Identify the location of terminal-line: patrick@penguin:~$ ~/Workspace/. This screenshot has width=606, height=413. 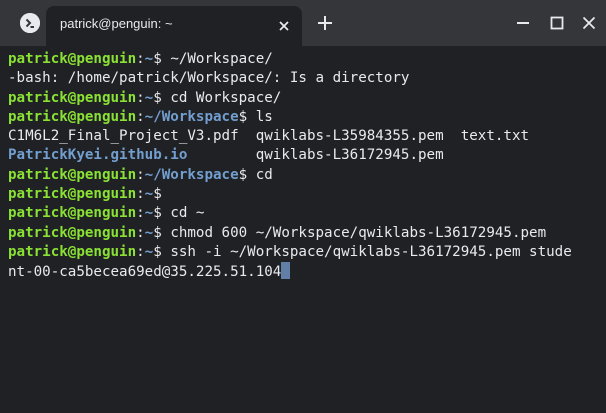
(140, 59).